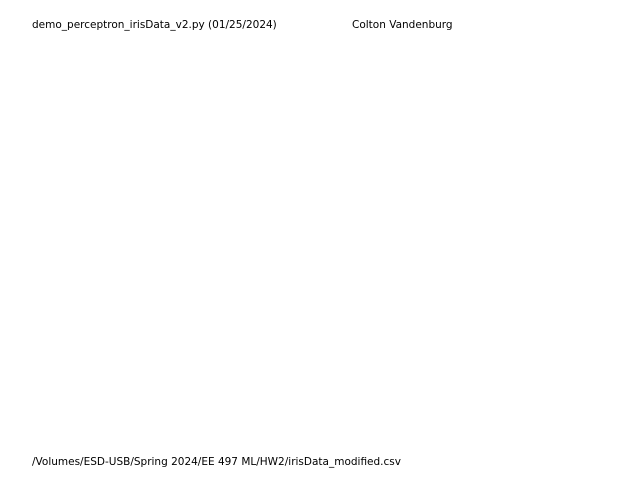  What do you see at coordinates (402, 25) in the screenshot?
I see `author-label: Colton Vandenburg` at bounding box center [402, 25].